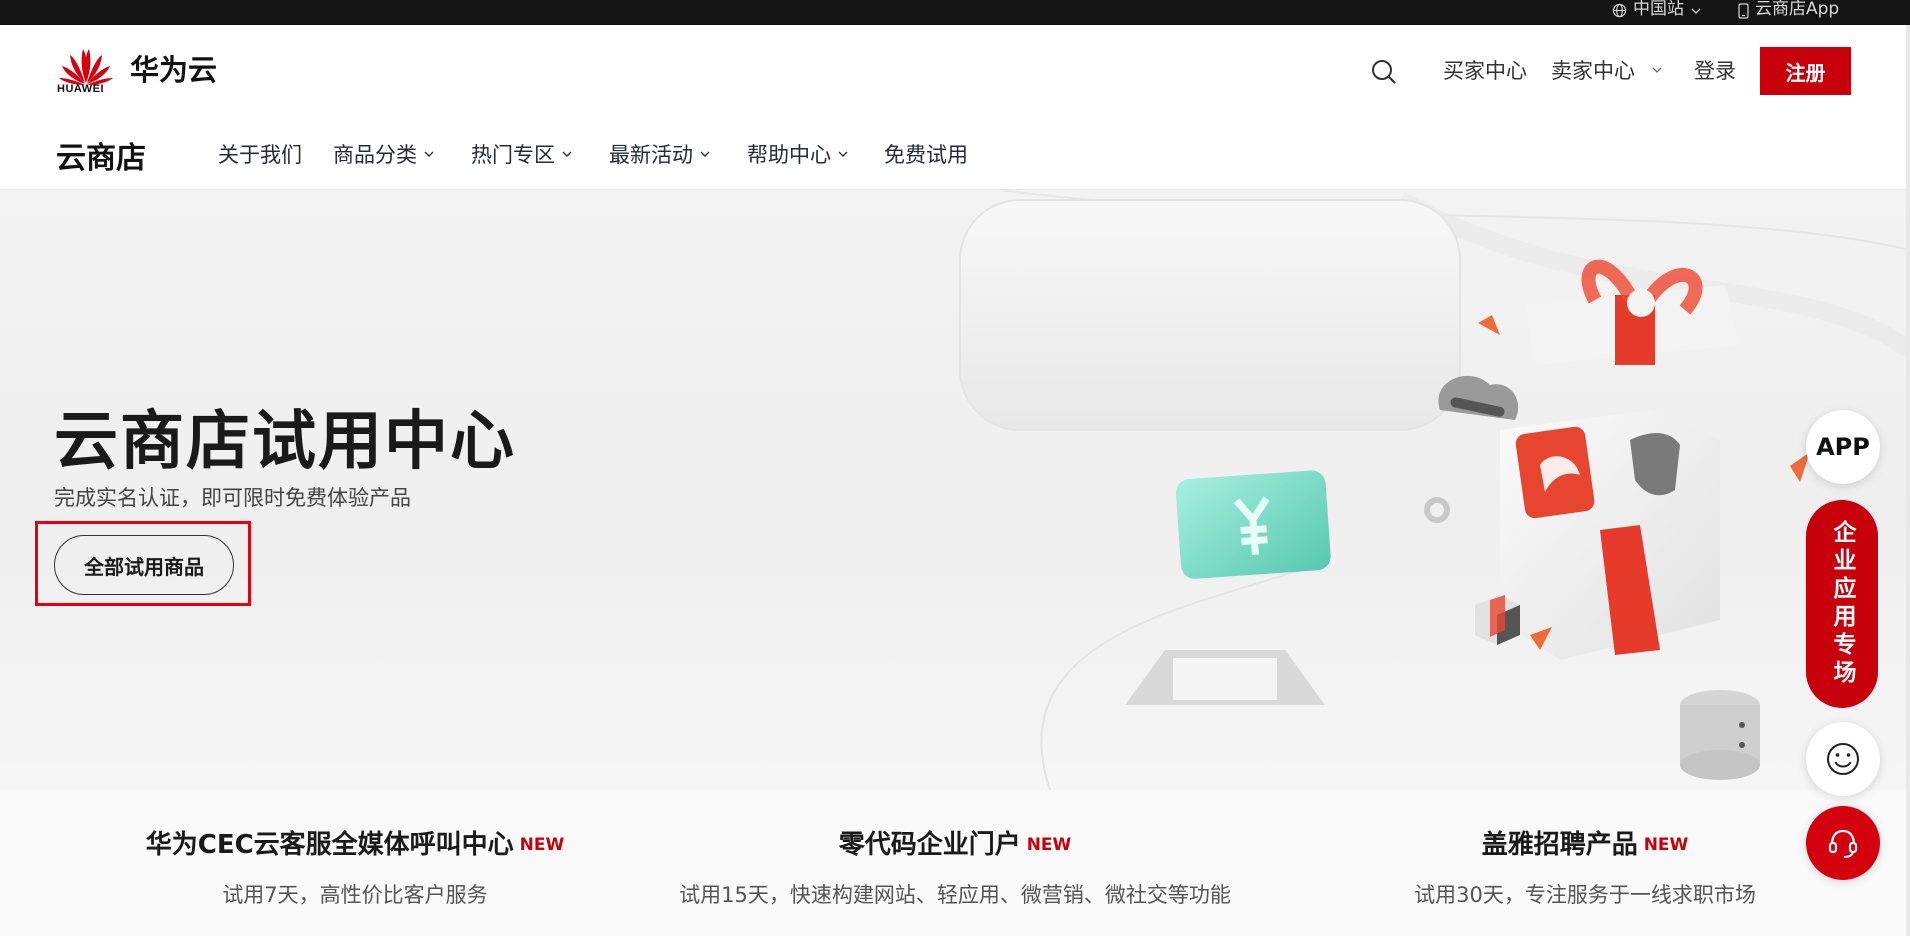  What do you see at coordinates (955, 12) in the screenshot?
I see `top-bar: 中国站 云商店App` at bounding box center [955, 12].